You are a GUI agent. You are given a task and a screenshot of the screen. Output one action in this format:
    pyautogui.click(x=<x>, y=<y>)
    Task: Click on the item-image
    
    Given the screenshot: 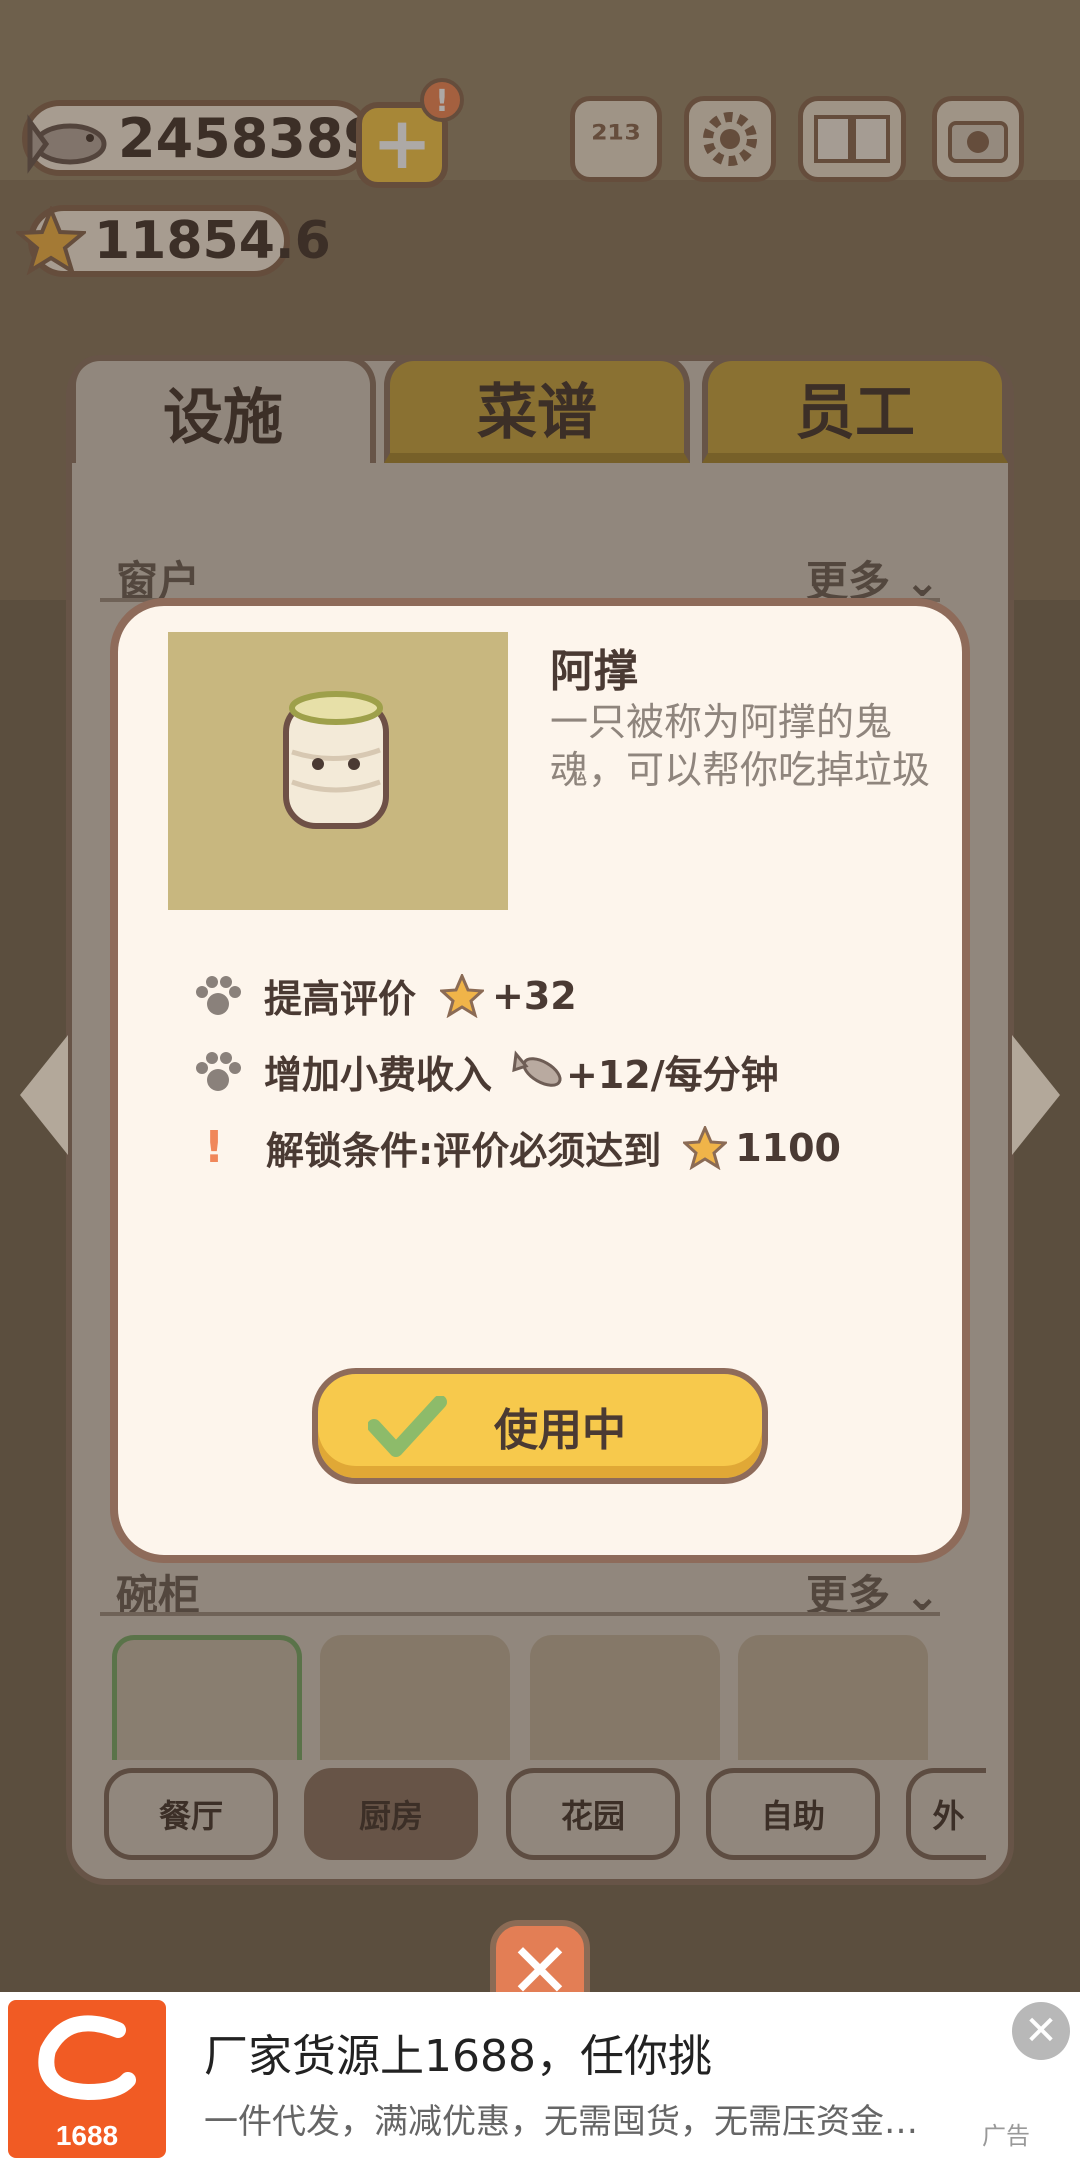 What is the action you would take?
    pyautogui.click(x=338, y=771)
    